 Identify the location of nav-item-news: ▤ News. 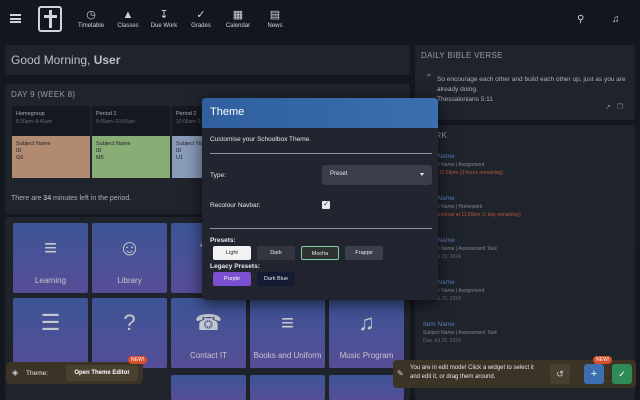
(275, 19).